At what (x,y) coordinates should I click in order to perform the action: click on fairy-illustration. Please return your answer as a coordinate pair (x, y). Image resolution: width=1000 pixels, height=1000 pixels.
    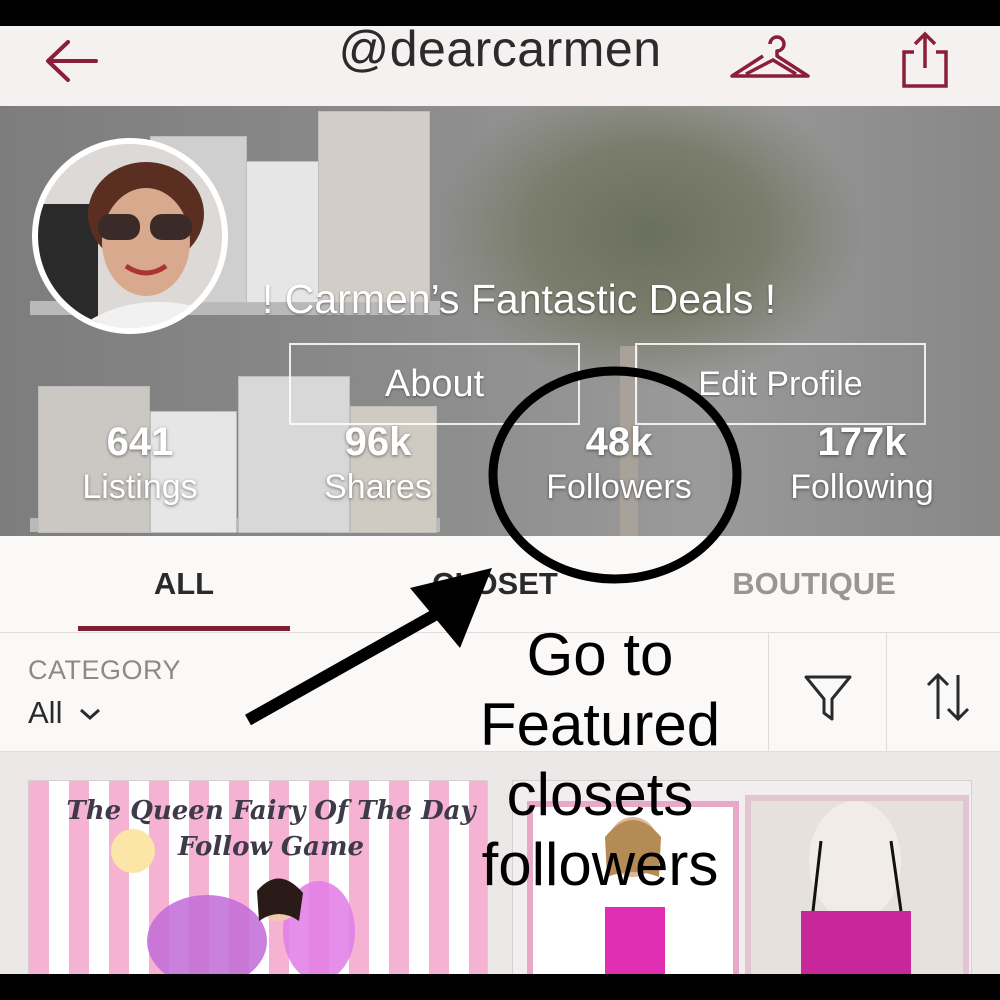
    Looking at the image, I should click on (233, 902).